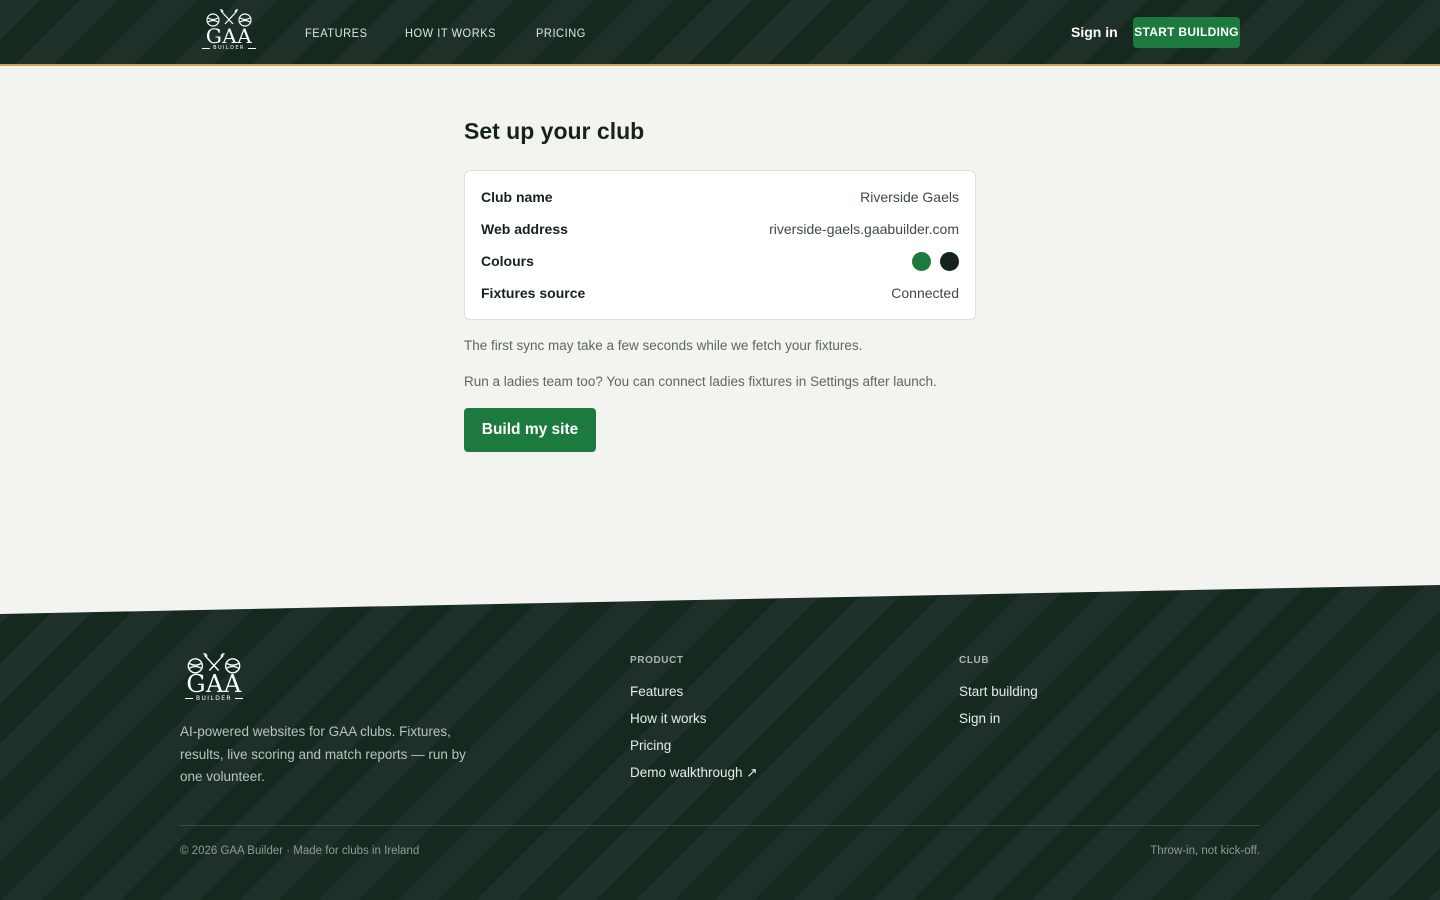  I want to click on fixtures-source-status: Connected, so click(925, 293).